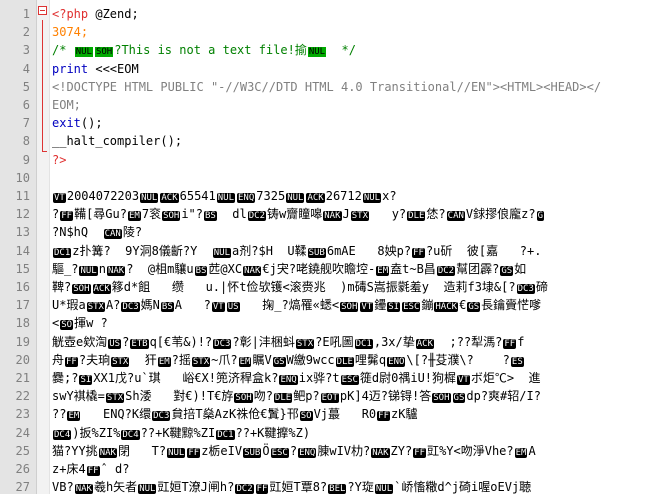 The width and height of the screenshot is (659, 494). I want to click on code-token: 3074;, so click(70, 32).